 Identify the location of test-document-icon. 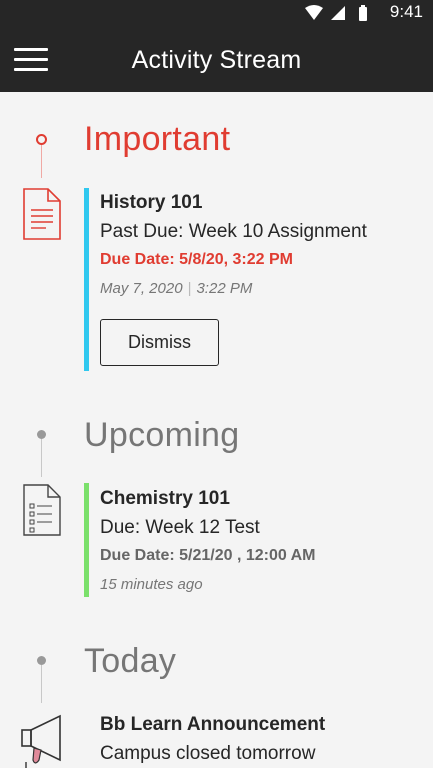
(42, 510).